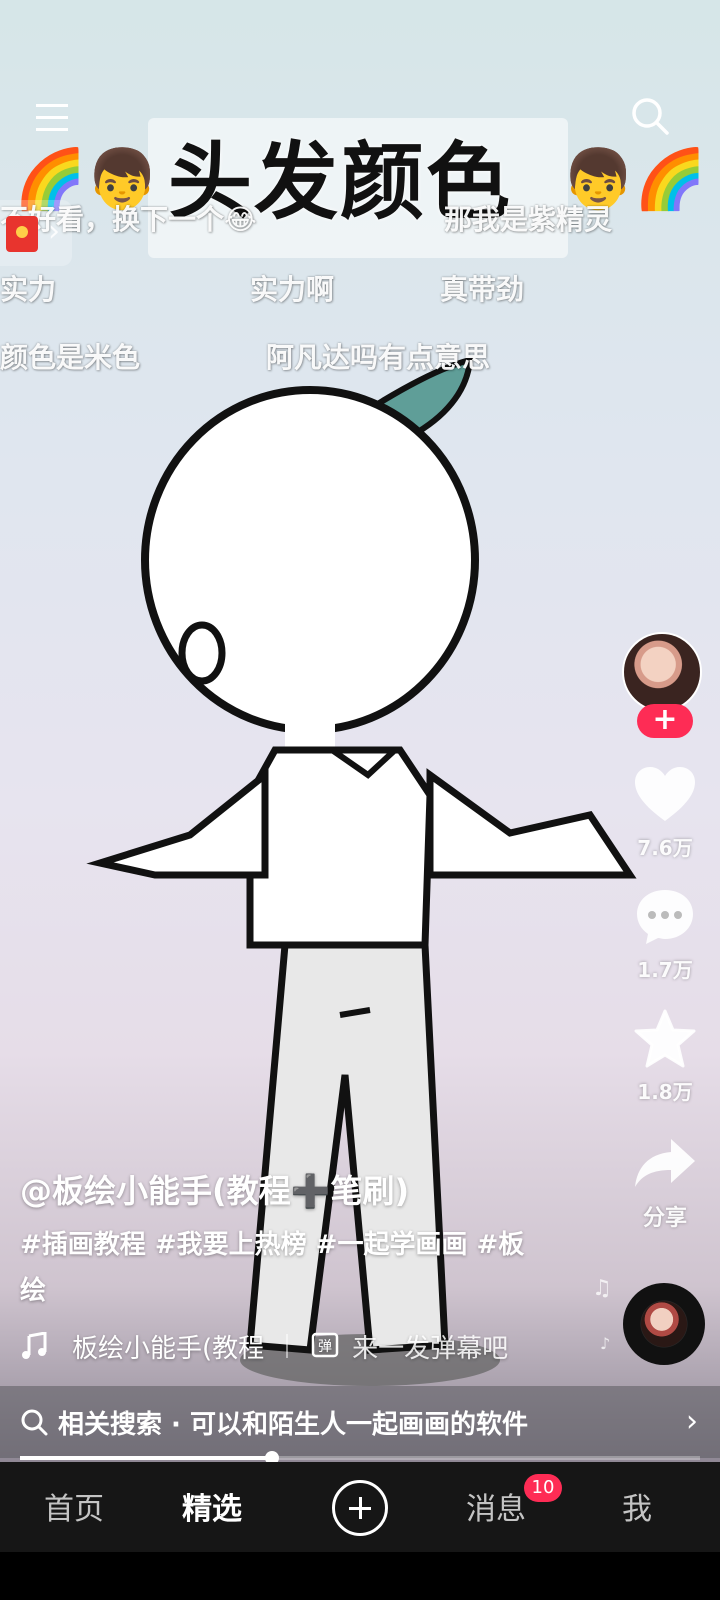 The width and height of the screenshot is (720, 1600). What do you see at coordinates (287, 1346) in the screenshot?
I see `divider` at bounding box center [287, 1346].